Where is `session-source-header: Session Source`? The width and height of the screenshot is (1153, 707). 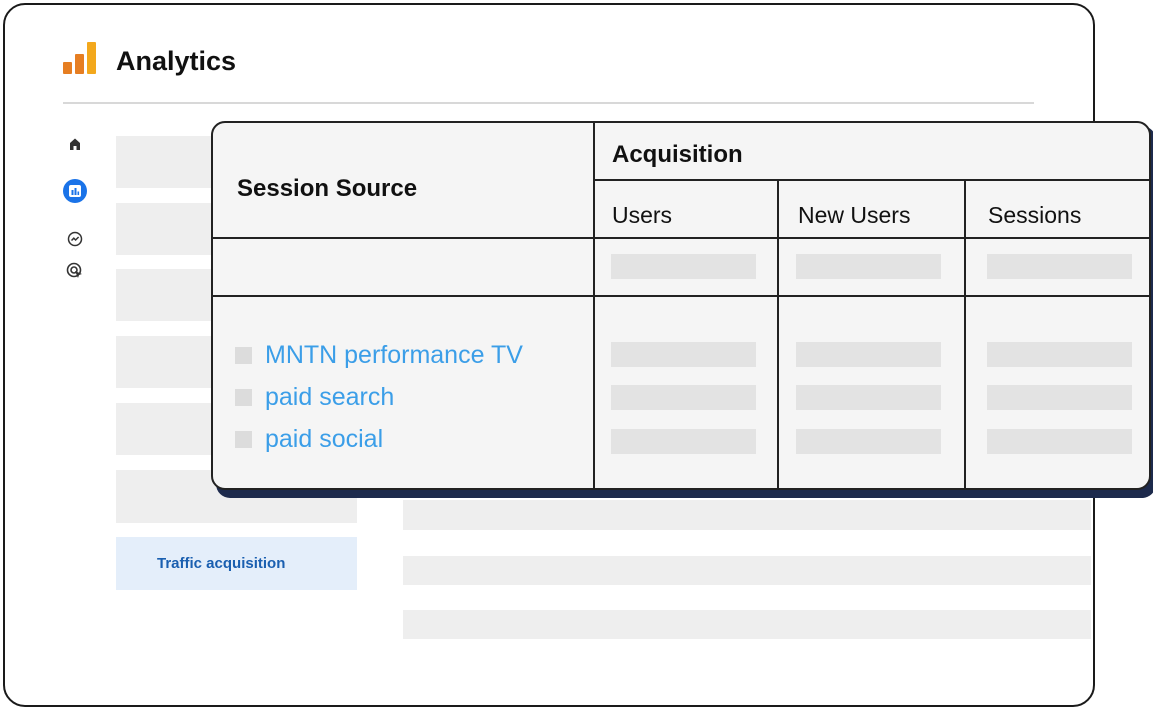
session-source-header: Session Source is located at coordinates (327, 189).